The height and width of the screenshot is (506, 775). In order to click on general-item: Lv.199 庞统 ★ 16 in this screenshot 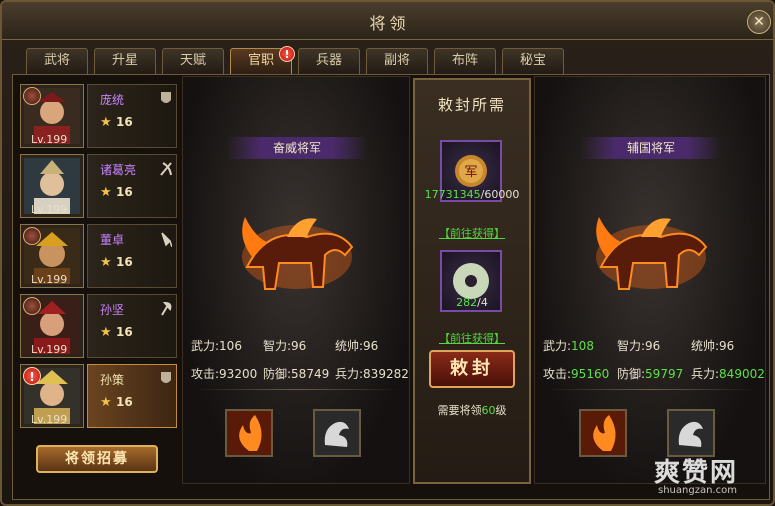, I will do `click(99, 117)`.